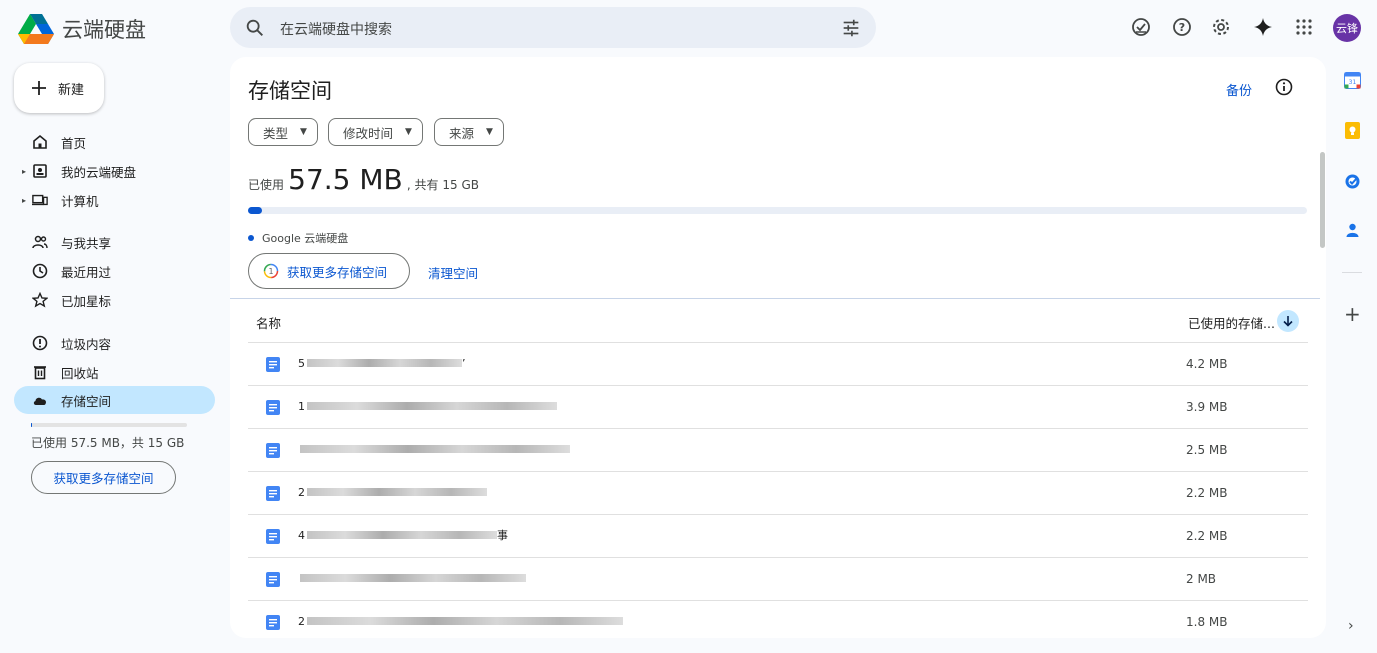  Describe the element at coordinates (1352, 130) in the screenshot. I see `keep-icon` at that location.